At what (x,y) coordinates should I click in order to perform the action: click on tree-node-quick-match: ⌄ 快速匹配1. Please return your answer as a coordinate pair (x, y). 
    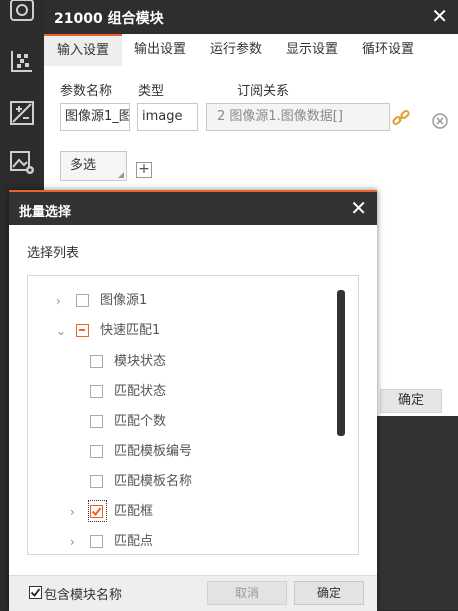
    Looking at the image, I should click on (186, 331).